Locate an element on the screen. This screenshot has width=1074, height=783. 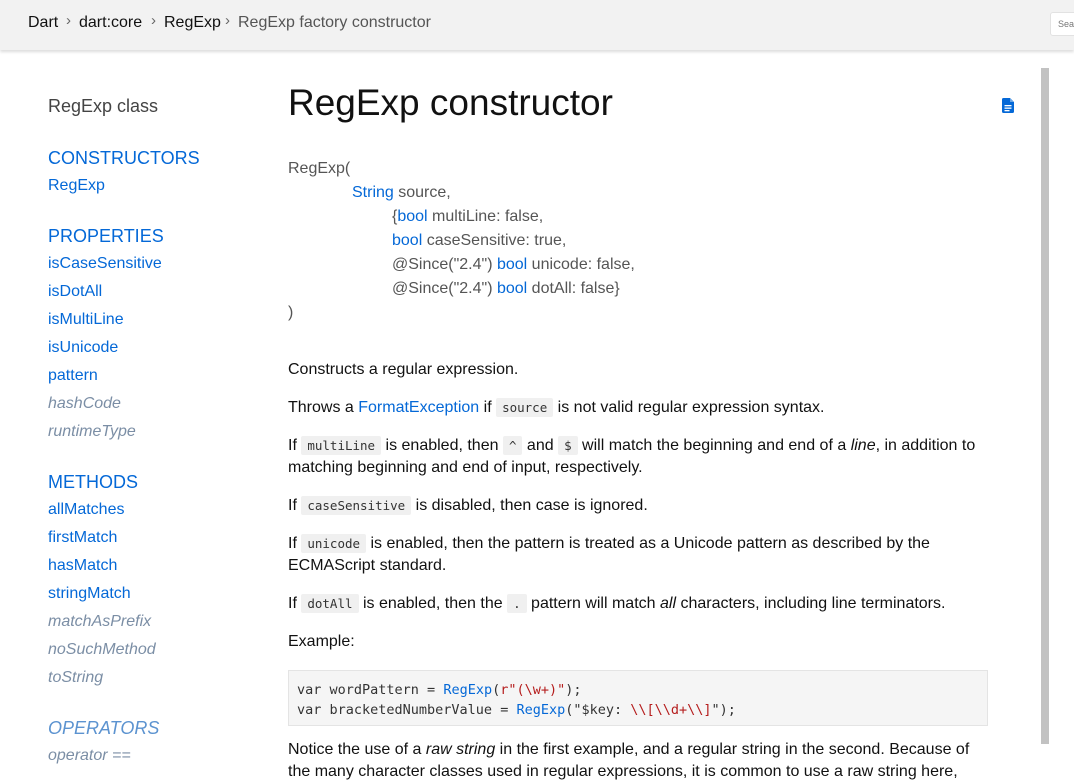
signature-open: RegExp( is located at coordinates (319, 168).